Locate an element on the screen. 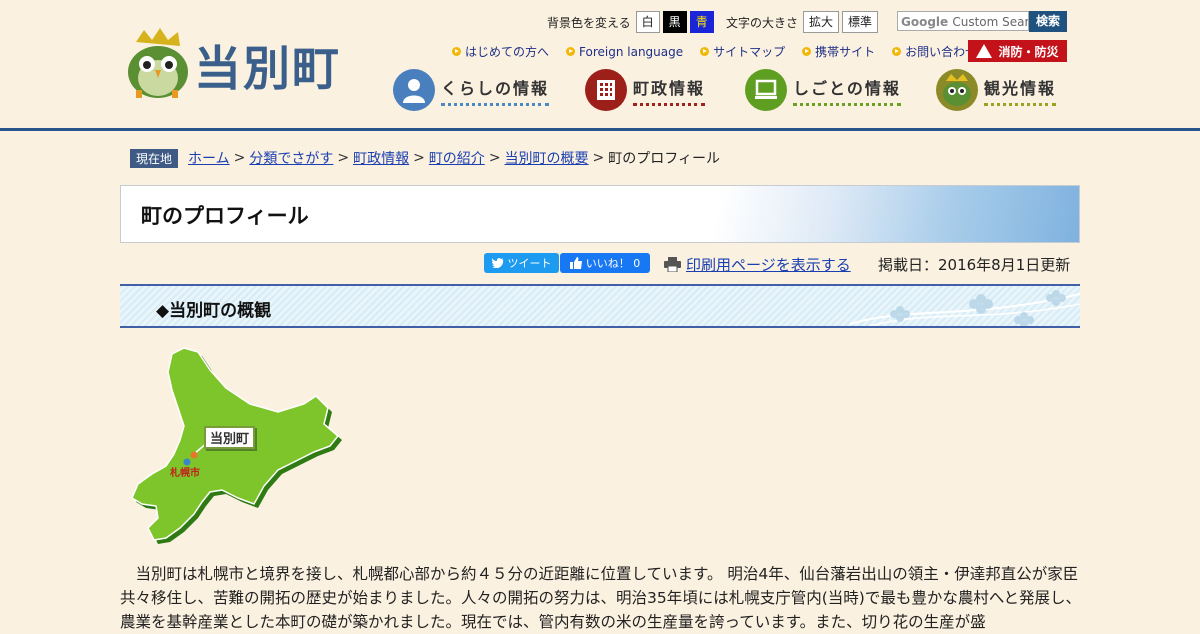  link-contact: お問い合わせ is located at coordinates (934, 51).